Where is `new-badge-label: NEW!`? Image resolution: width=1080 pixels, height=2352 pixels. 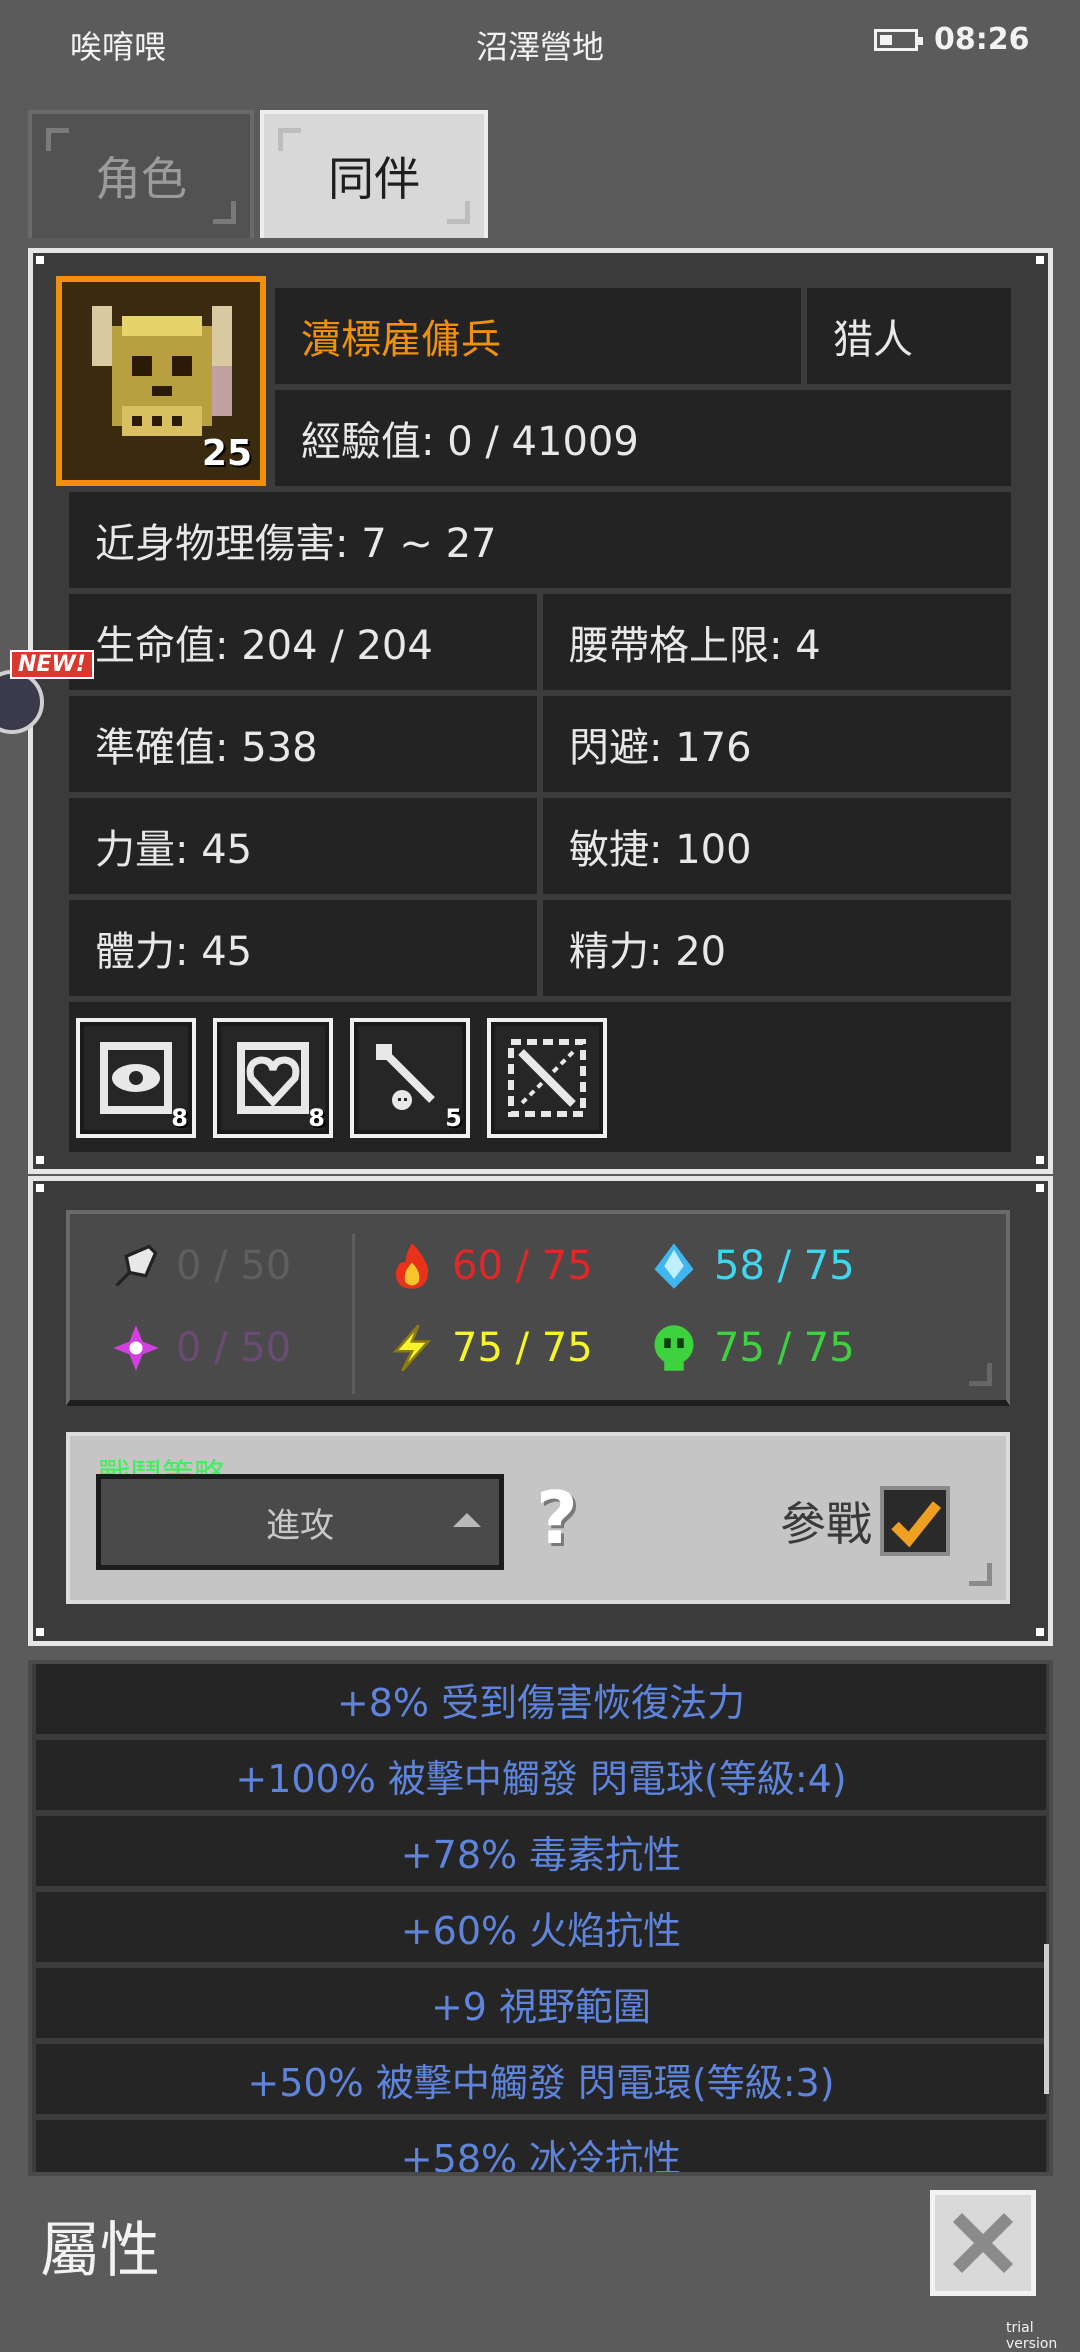
new-badge-label: NEW! is located at coordinates (52, 664).